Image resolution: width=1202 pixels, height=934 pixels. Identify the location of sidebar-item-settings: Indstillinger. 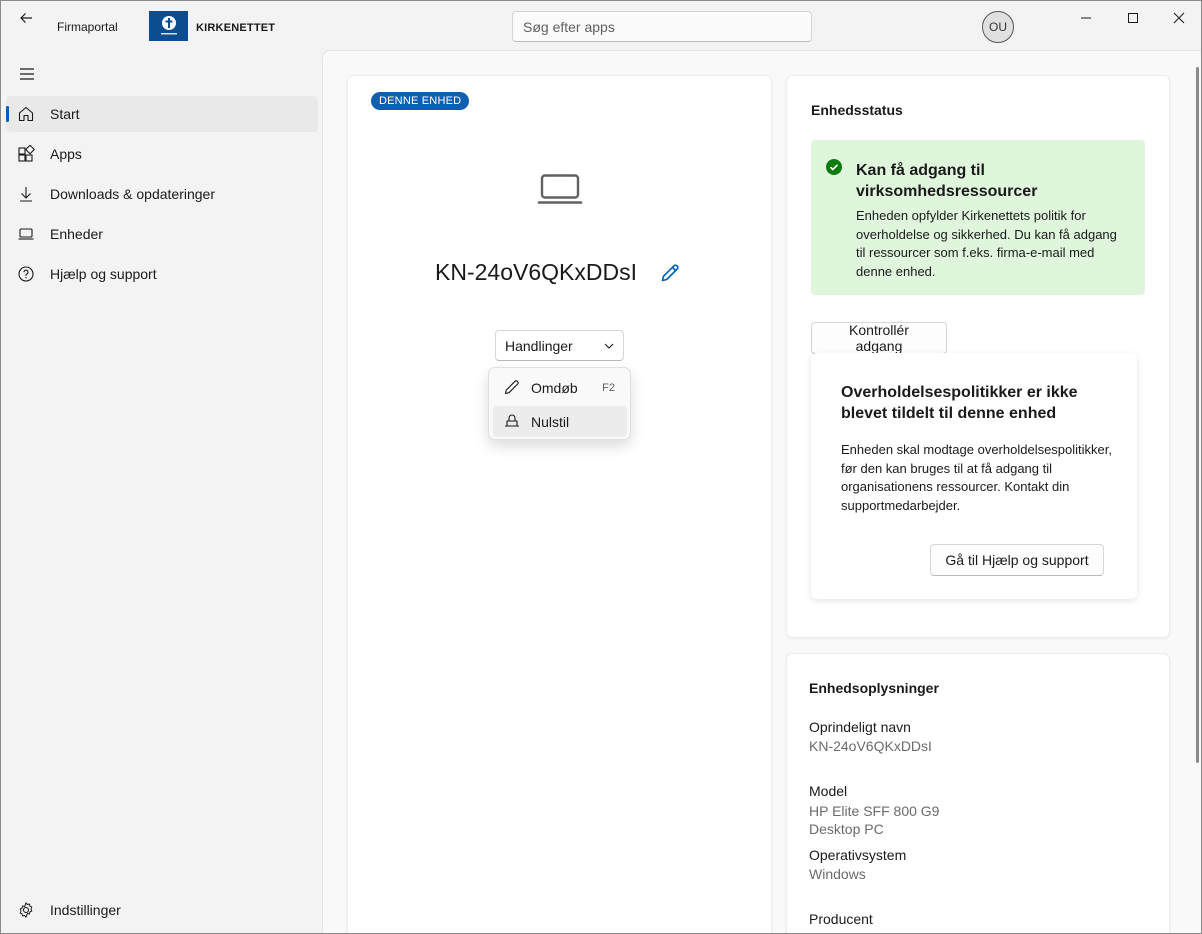
(162, 910).